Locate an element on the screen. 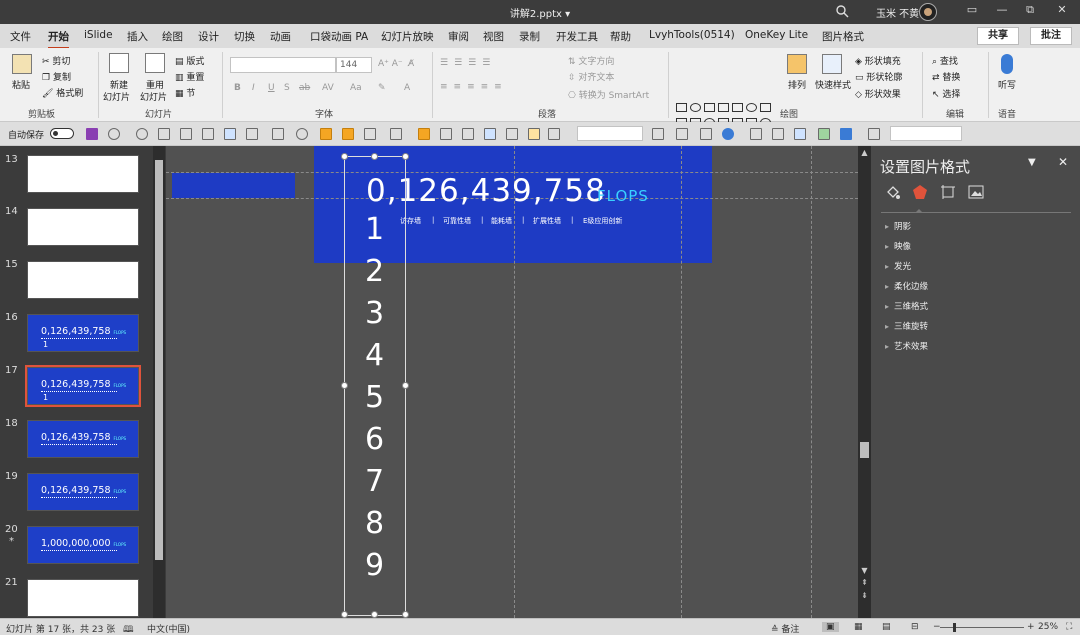 This screenshot has height=635, width=1080. digit: 3 is located at coordinates (374, 313).